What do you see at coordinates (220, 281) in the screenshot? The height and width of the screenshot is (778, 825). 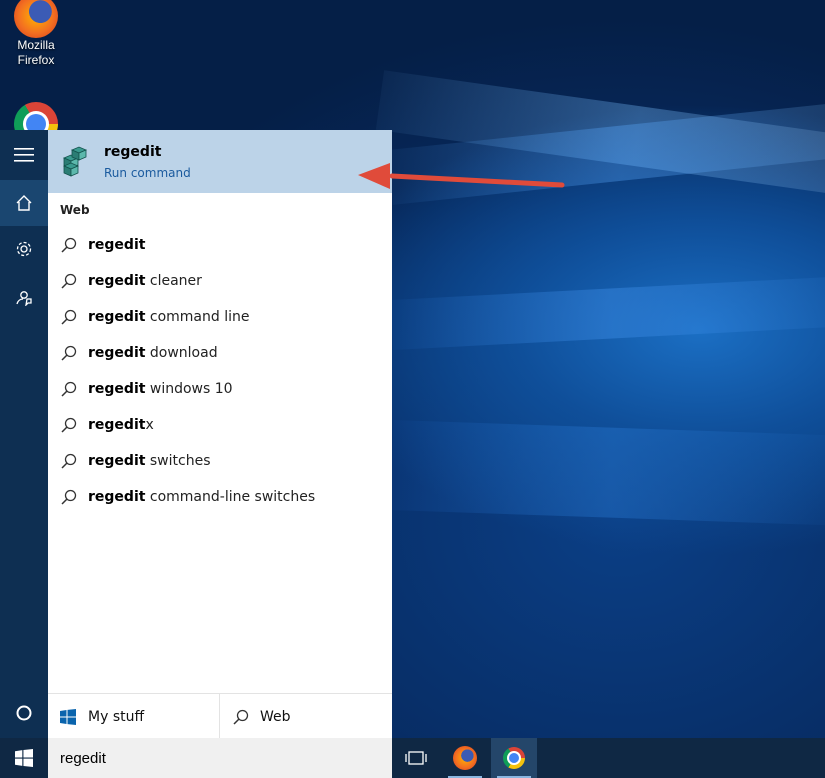 I see `web-result: regedit cleaner` at bounding box center [220, 281].